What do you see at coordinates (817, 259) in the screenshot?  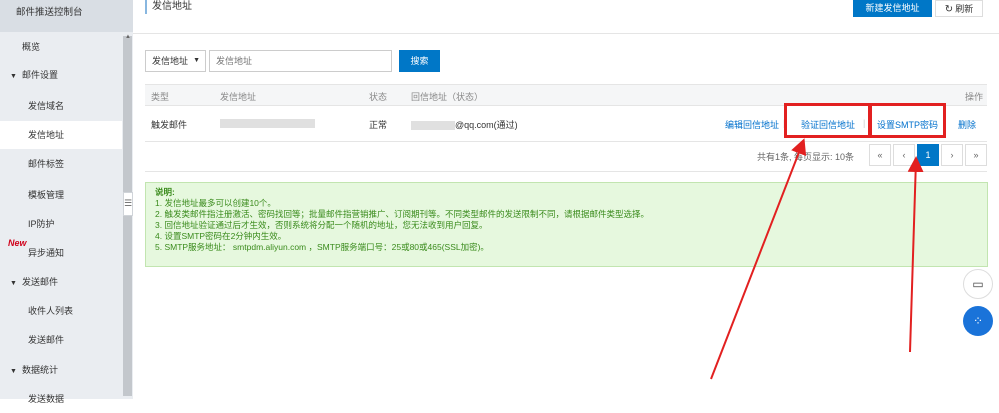 I see `annotation-arrows` at bounding box center [817, 259].